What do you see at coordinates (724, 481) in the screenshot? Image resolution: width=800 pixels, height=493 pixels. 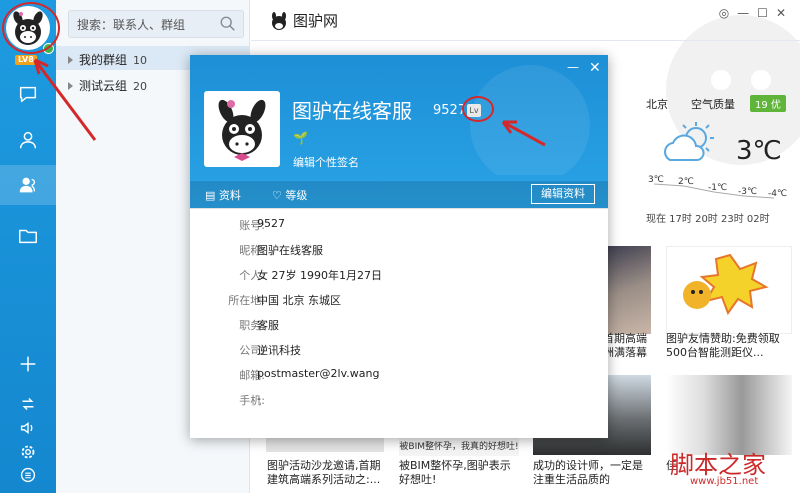 I see `watermark-url: www.jb51.net` at bounding box center [724, 481].